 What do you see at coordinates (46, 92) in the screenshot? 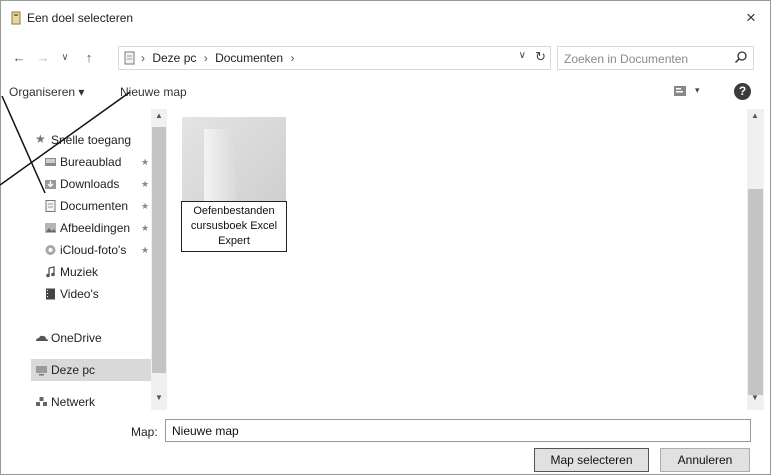
I see `organize-menu-button: Organiseren ▾` at bounding box center [46, 92].